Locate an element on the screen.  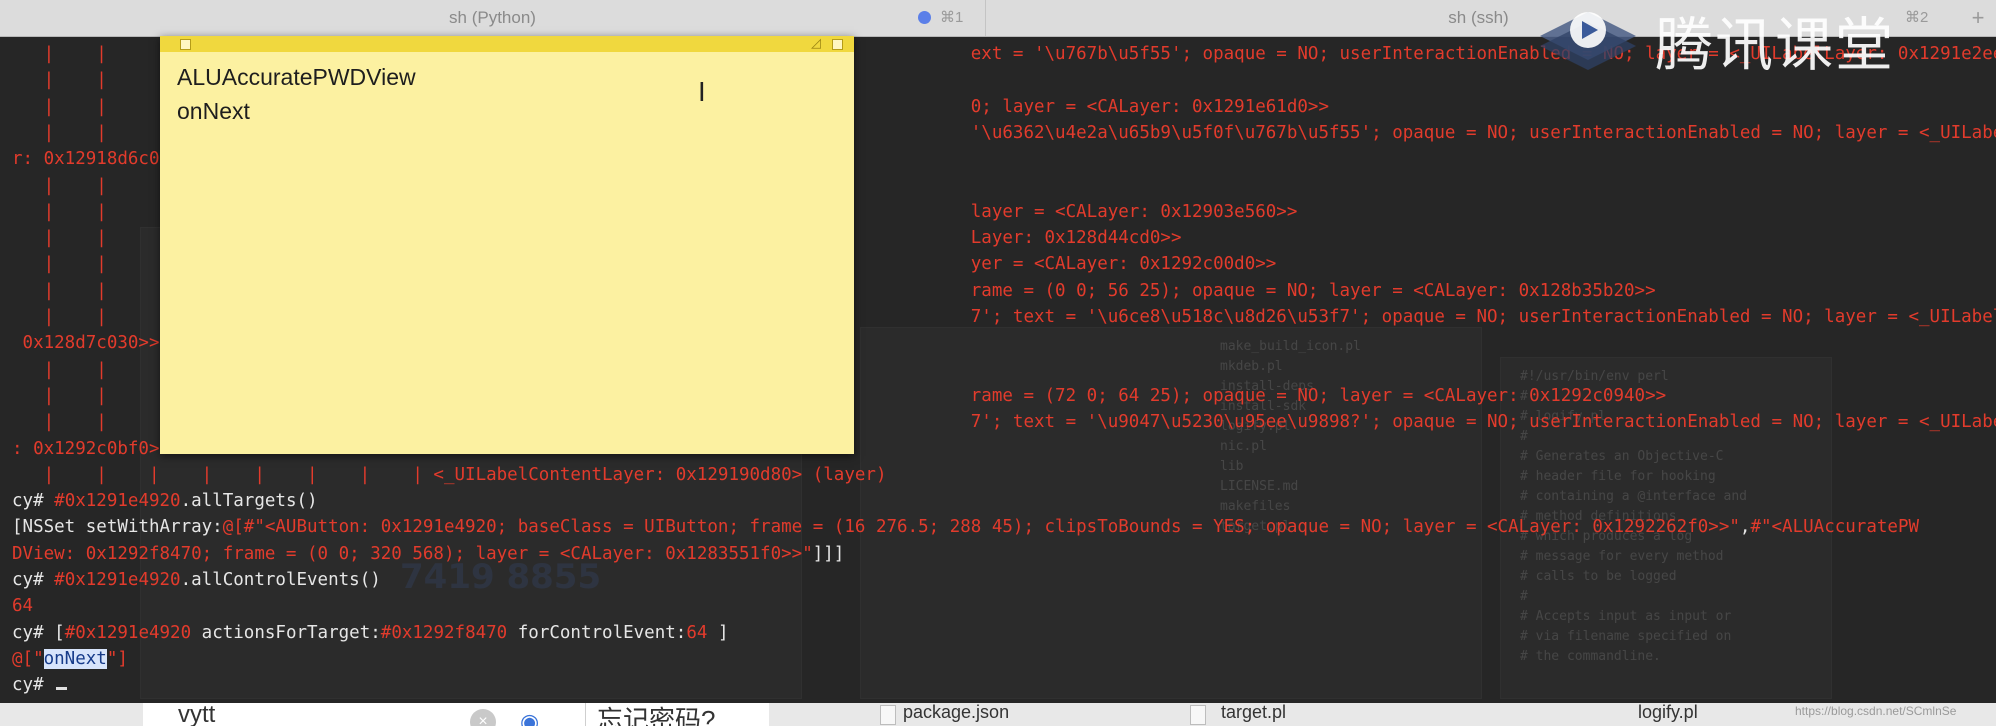
file-item: target.pl is located at coordinates (1253, 713).